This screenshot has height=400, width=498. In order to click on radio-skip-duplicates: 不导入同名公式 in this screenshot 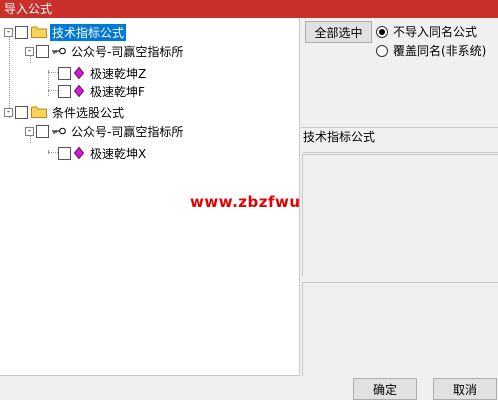, I will do `click(426, 31)`.